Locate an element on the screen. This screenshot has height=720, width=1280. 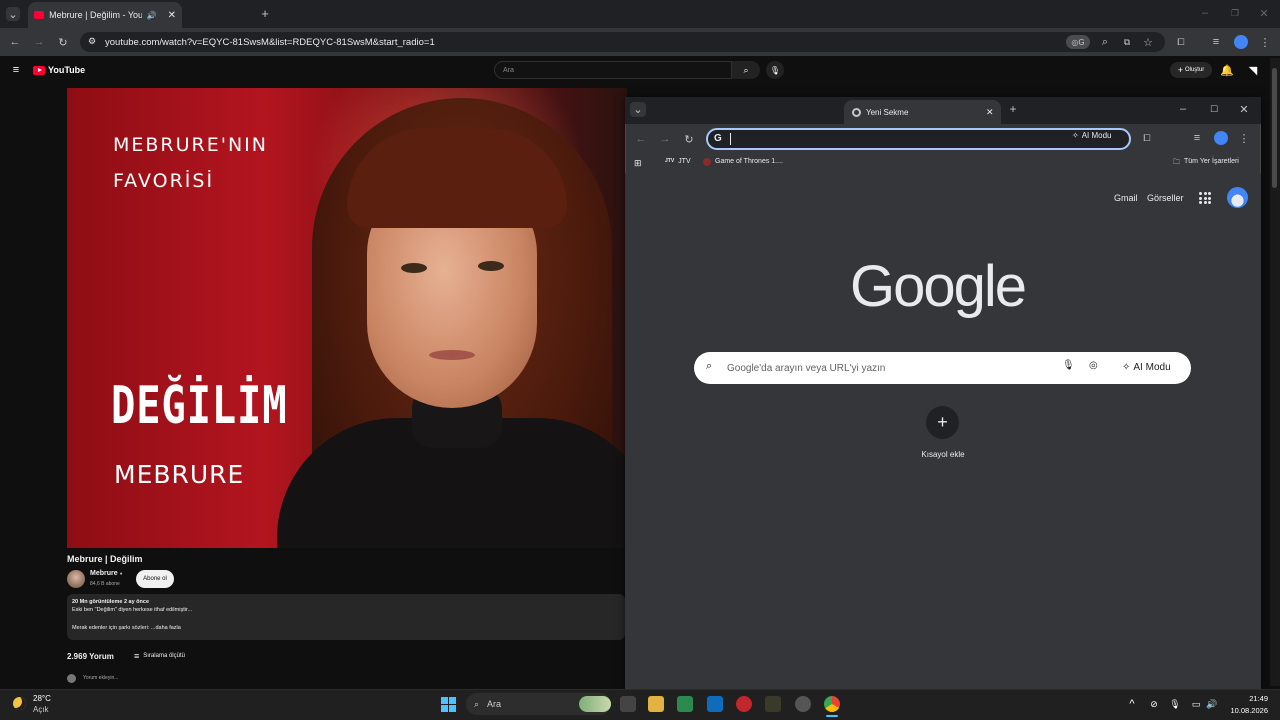
got-favicon-icon is located at coordinates (707, 162).